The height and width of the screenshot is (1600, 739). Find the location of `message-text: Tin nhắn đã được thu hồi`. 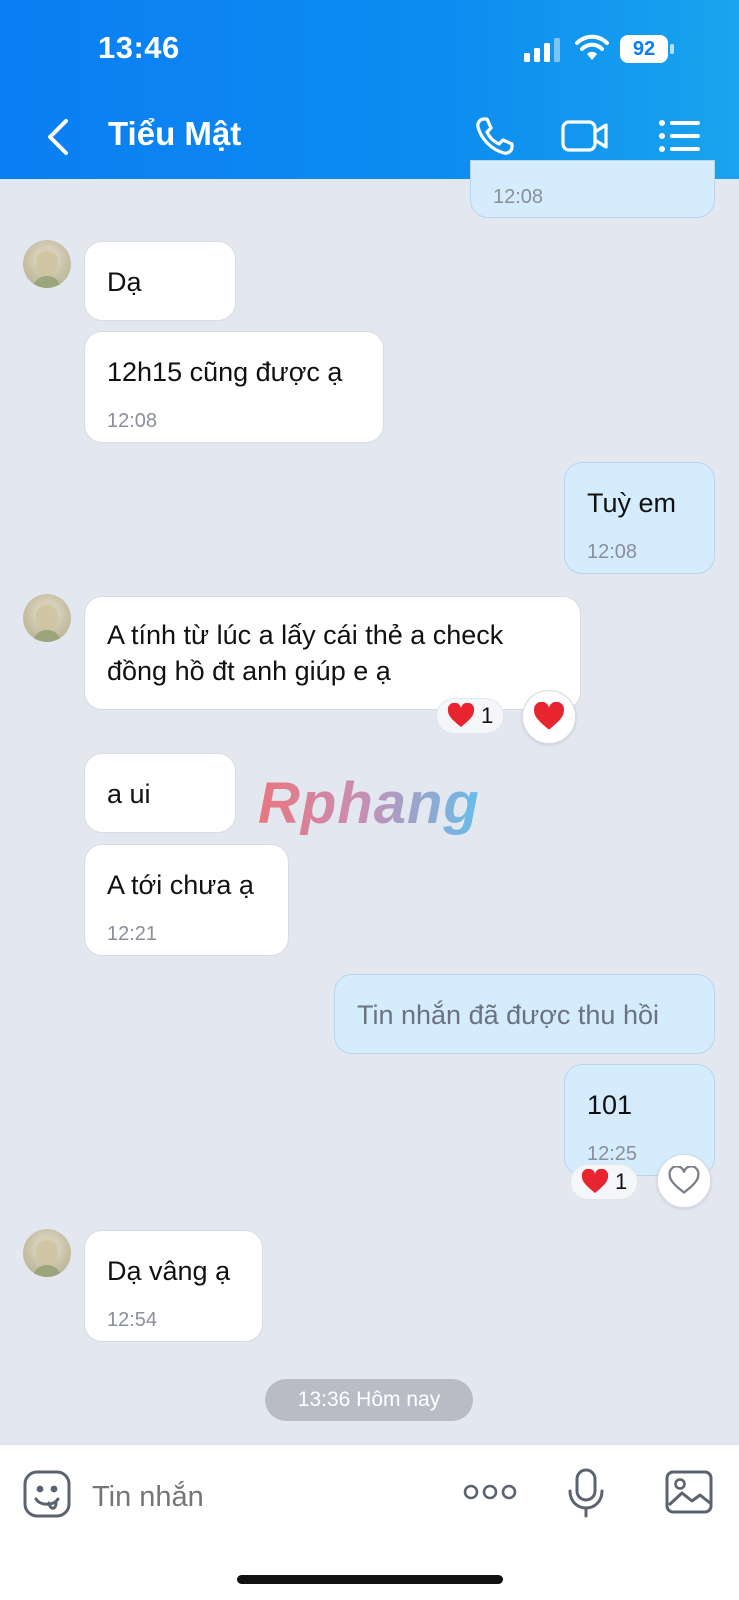

message-text: Tin nhắn đã được thu hồi is located at coordinates (508, 1015).